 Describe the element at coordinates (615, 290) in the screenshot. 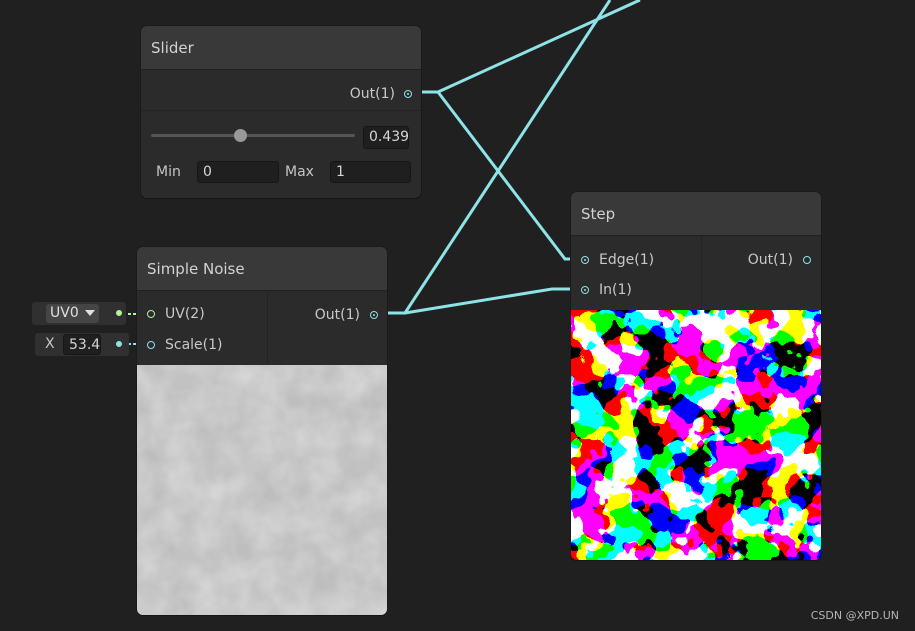

I see `step-input-in-label: In(1)` at that location.